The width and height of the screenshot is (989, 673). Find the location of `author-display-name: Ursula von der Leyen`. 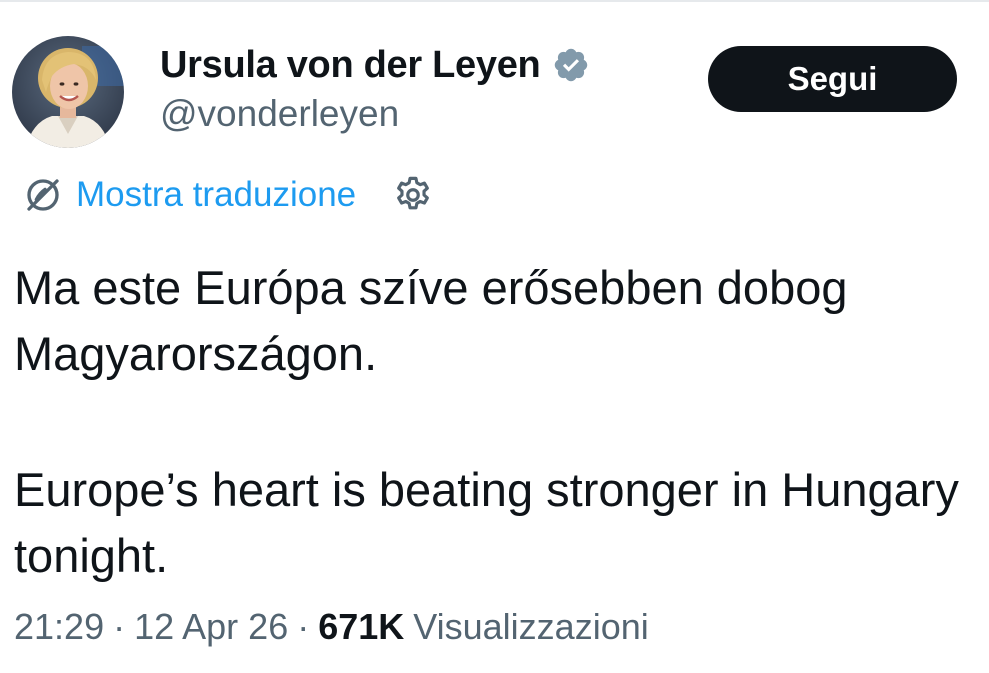

author-display-name: Ursula von der Leyen is located at coordinates (350, 65).